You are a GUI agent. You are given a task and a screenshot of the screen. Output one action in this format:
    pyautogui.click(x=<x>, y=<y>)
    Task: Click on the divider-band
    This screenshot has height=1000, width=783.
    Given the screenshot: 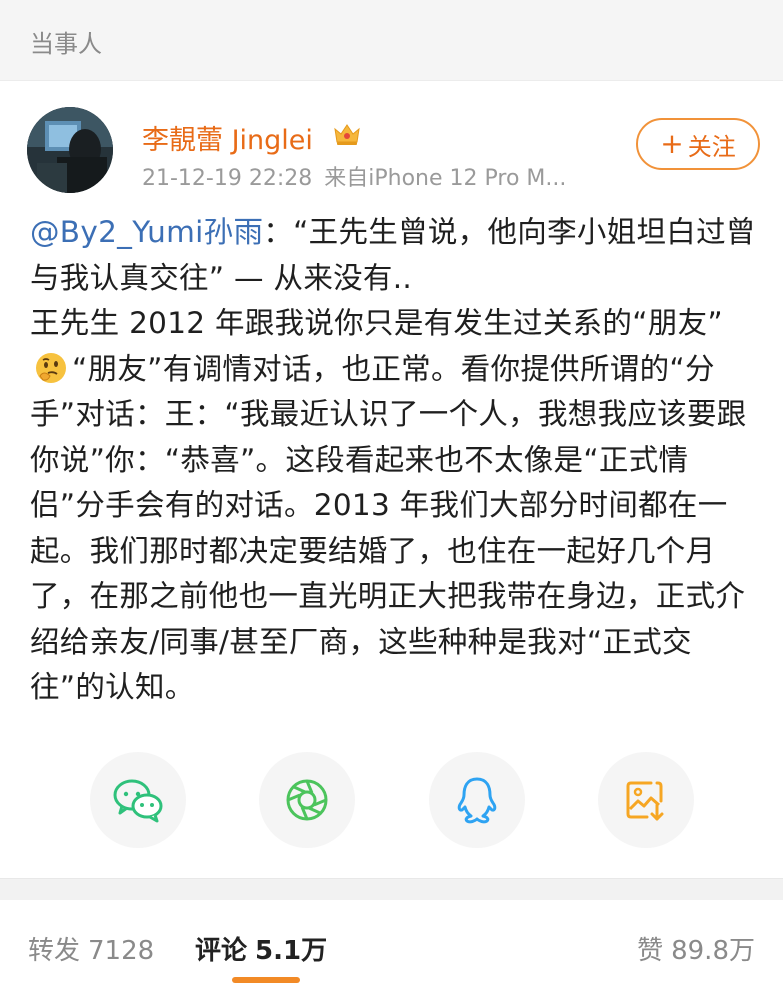 What is the action you would take?
    pyautogui.click(x=391, y=889)
    